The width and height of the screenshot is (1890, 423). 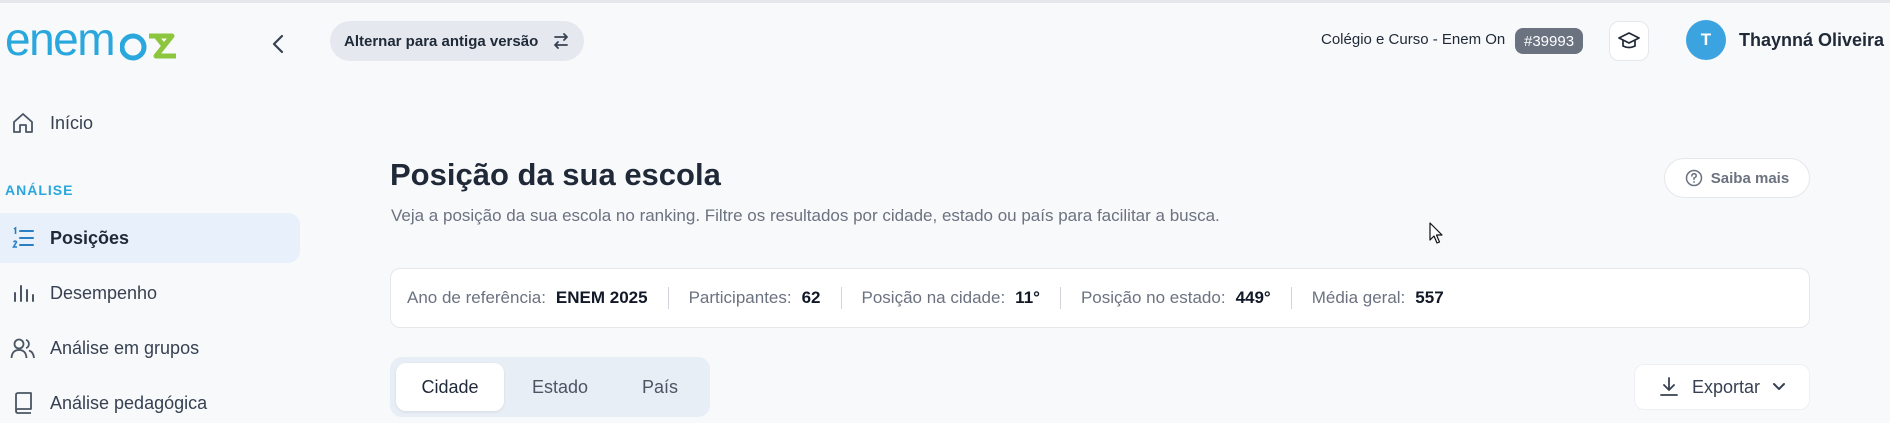 I want to click on sidebar-item-analise-grupos: Análise em grupos, so click(x=150, y=348).